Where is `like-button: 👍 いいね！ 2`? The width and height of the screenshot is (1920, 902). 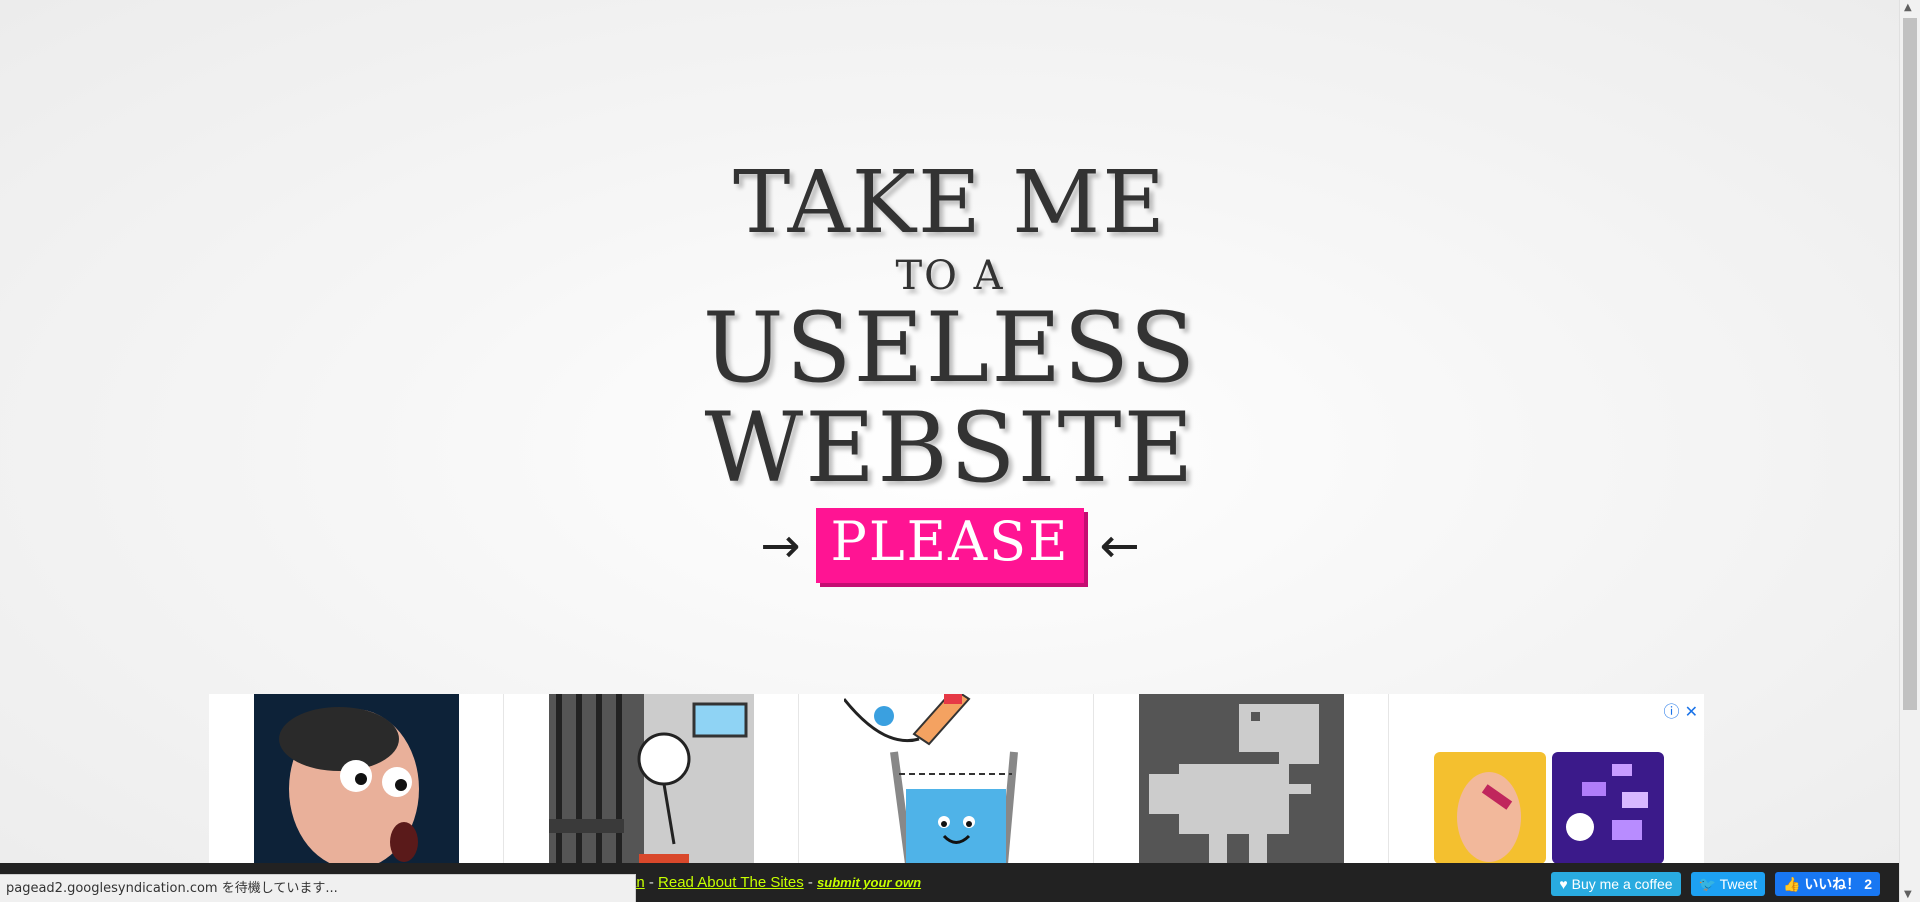
like-button: 👍 いいね！ 2 is located at coordinates (1827, 884).